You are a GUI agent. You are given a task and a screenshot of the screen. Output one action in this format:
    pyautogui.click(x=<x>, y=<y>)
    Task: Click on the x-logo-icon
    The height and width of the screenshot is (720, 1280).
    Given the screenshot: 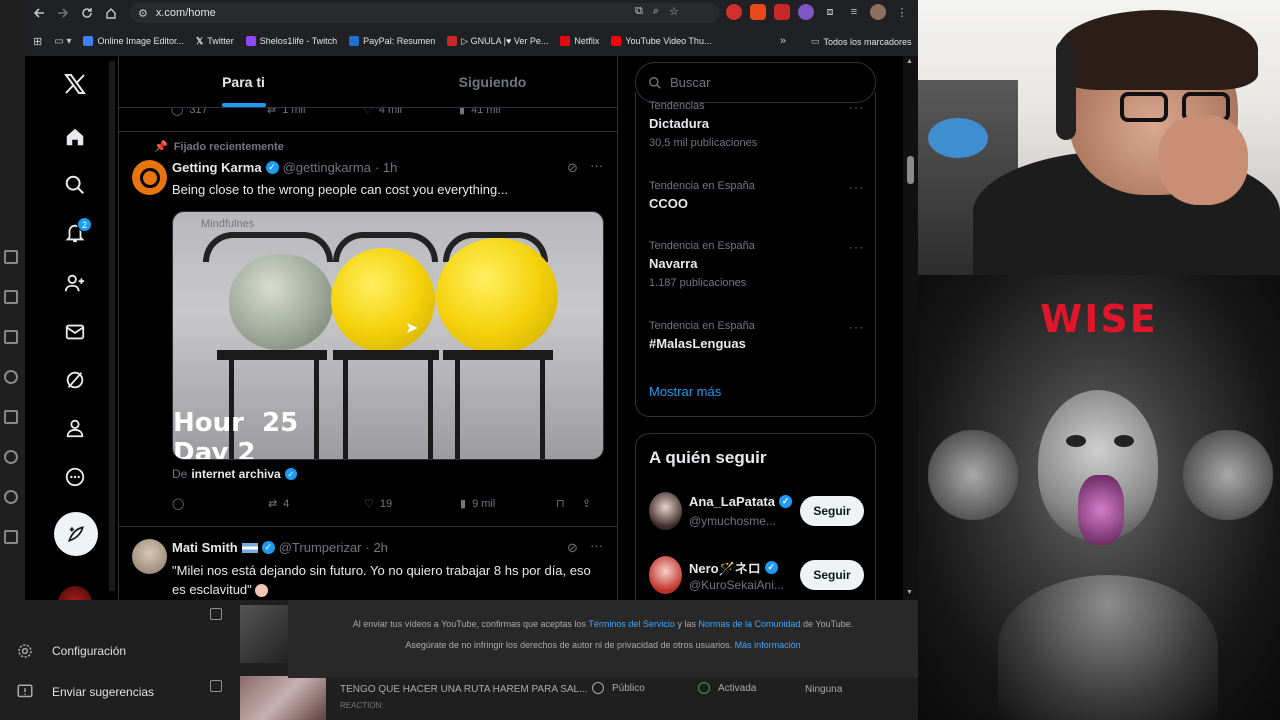 What is the action you would take?
    pyautogui.click(x=75, y=84)
    